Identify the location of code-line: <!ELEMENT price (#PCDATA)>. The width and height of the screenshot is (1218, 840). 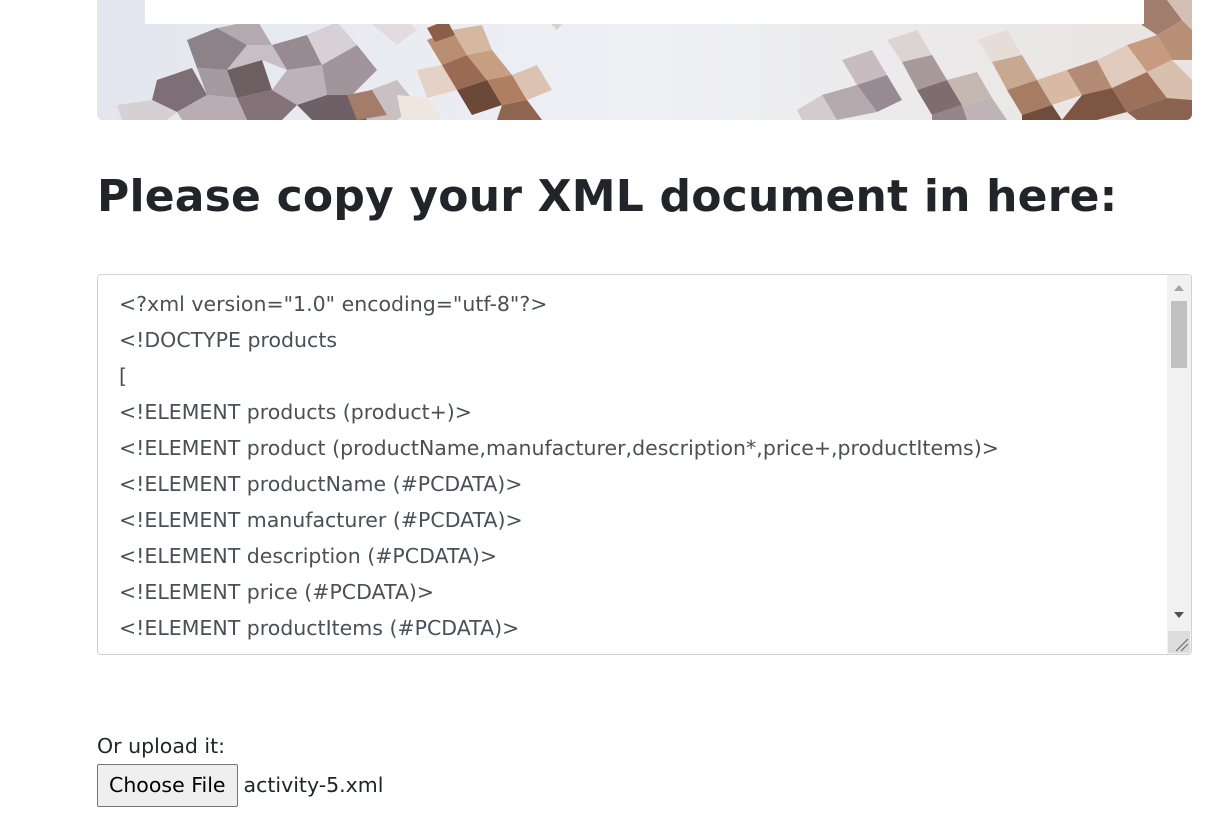
(277, 592).